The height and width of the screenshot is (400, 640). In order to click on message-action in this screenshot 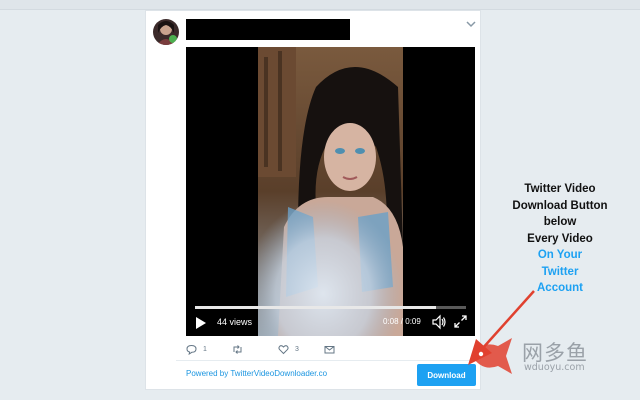, I will do `click(332, 349)`.